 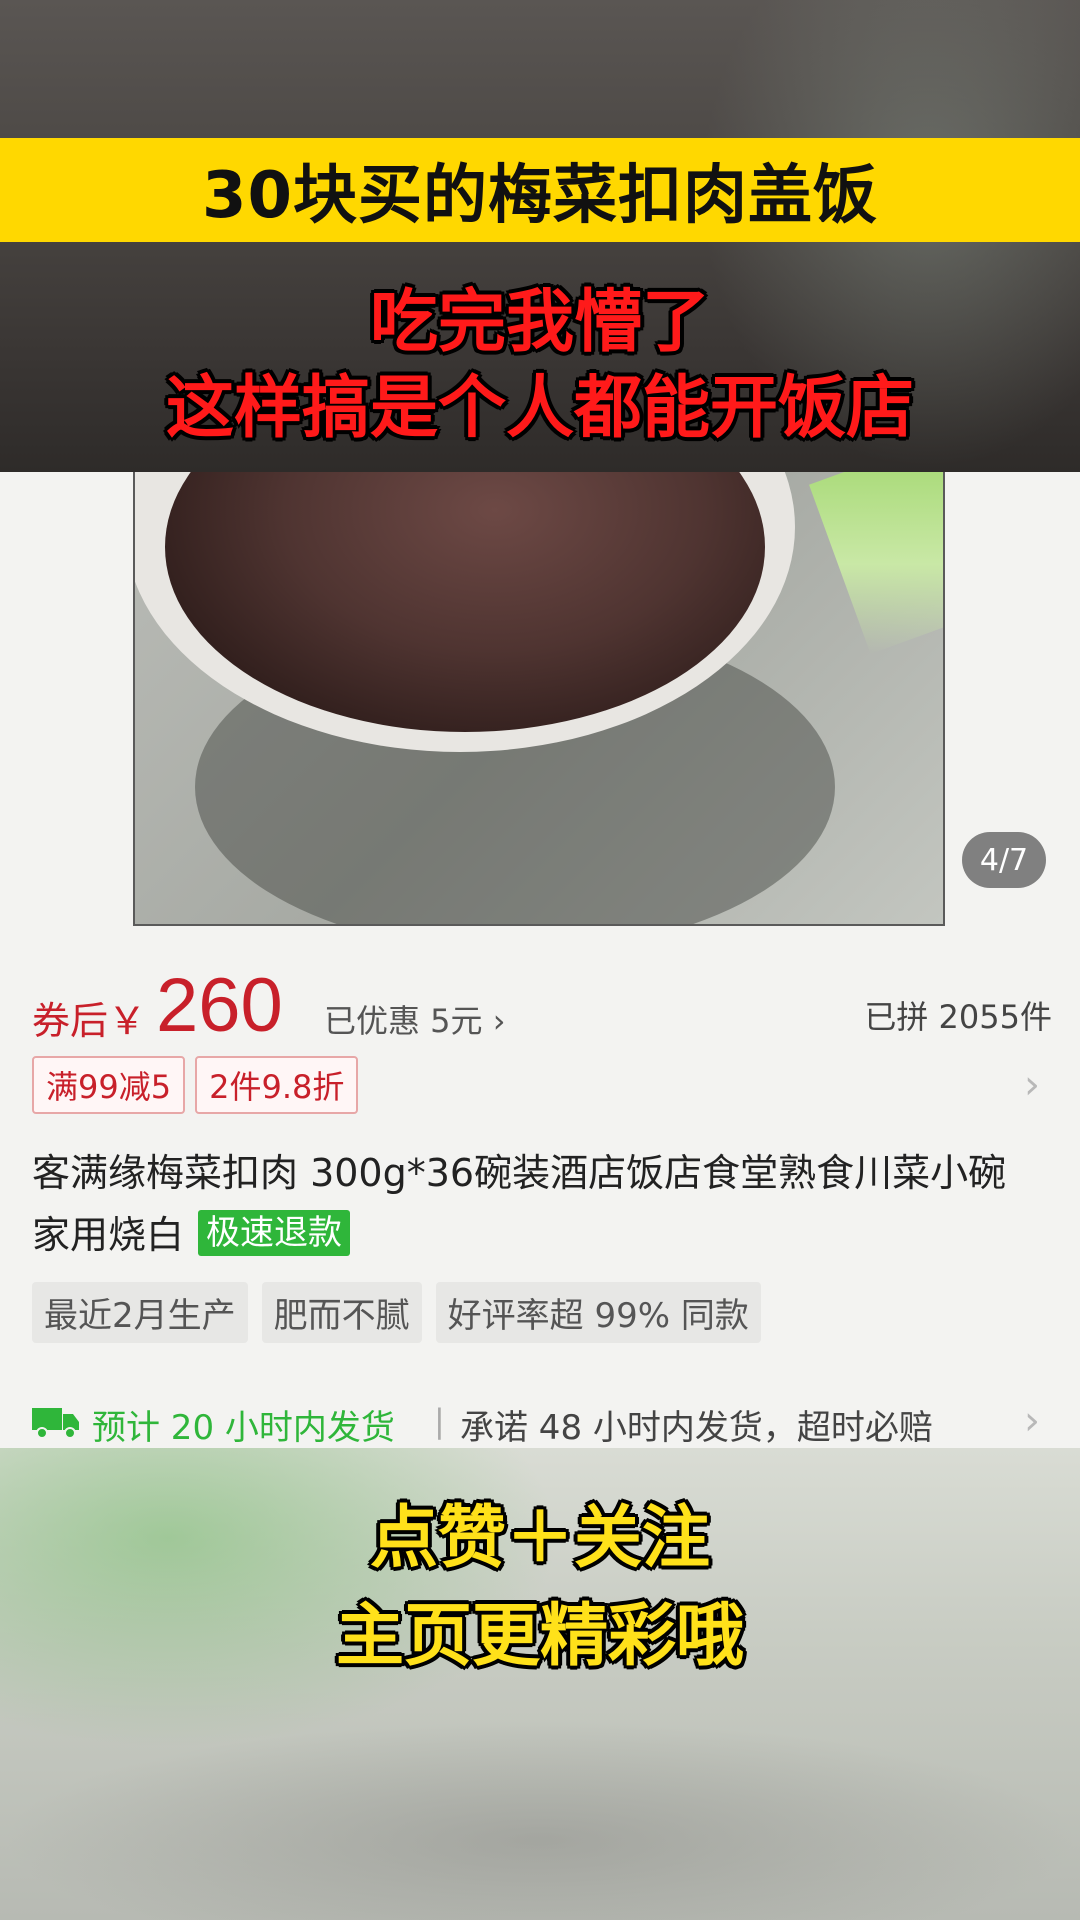 What do you see at coordinates (219, 1005) in the screenshot?
I see `price-value: 260` at bounding box center [219, 1005].